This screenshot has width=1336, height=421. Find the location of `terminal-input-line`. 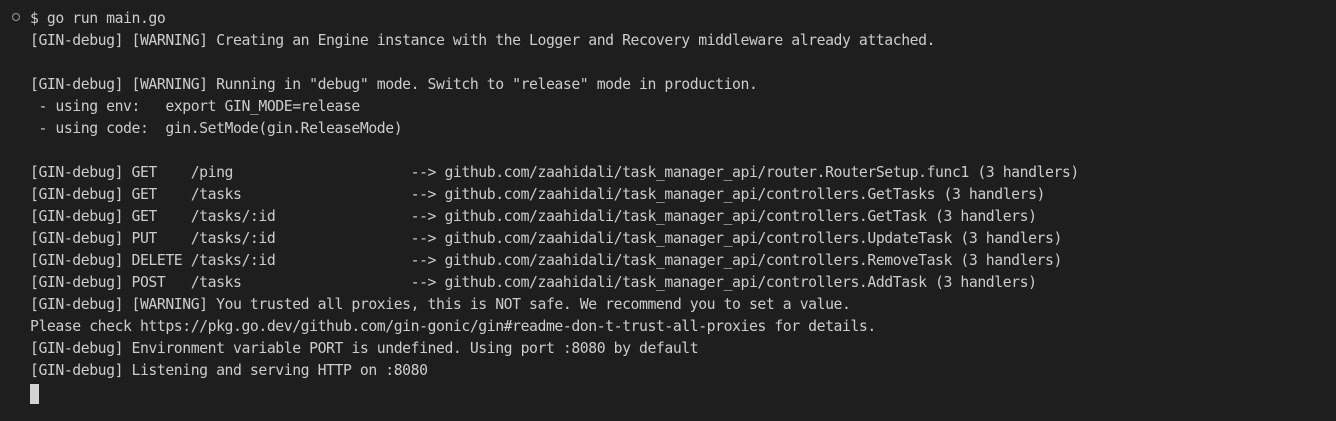

terminal-input-line is located at coordinates (554, 393).